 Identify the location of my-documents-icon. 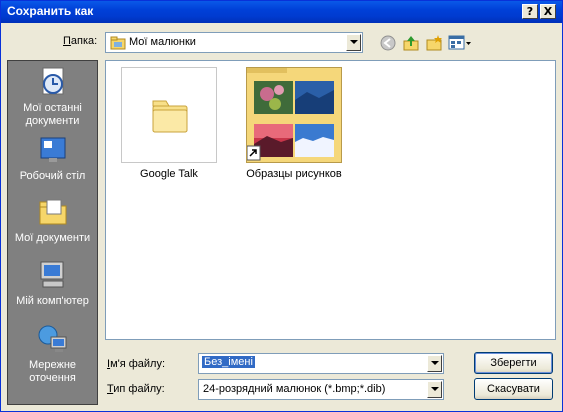
(52, 212).